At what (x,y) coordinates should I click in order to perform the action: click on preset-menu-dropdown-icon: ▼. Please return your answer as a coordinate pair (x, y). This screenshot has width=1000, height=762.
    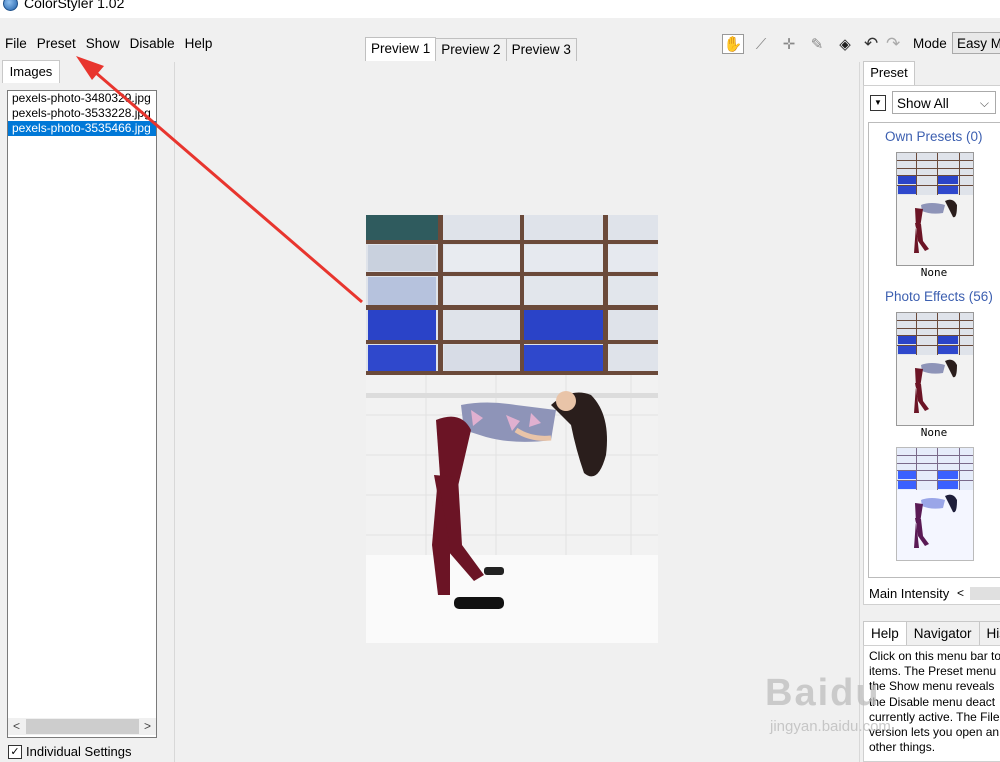
    Looking at the image, I should click on (878, 103).